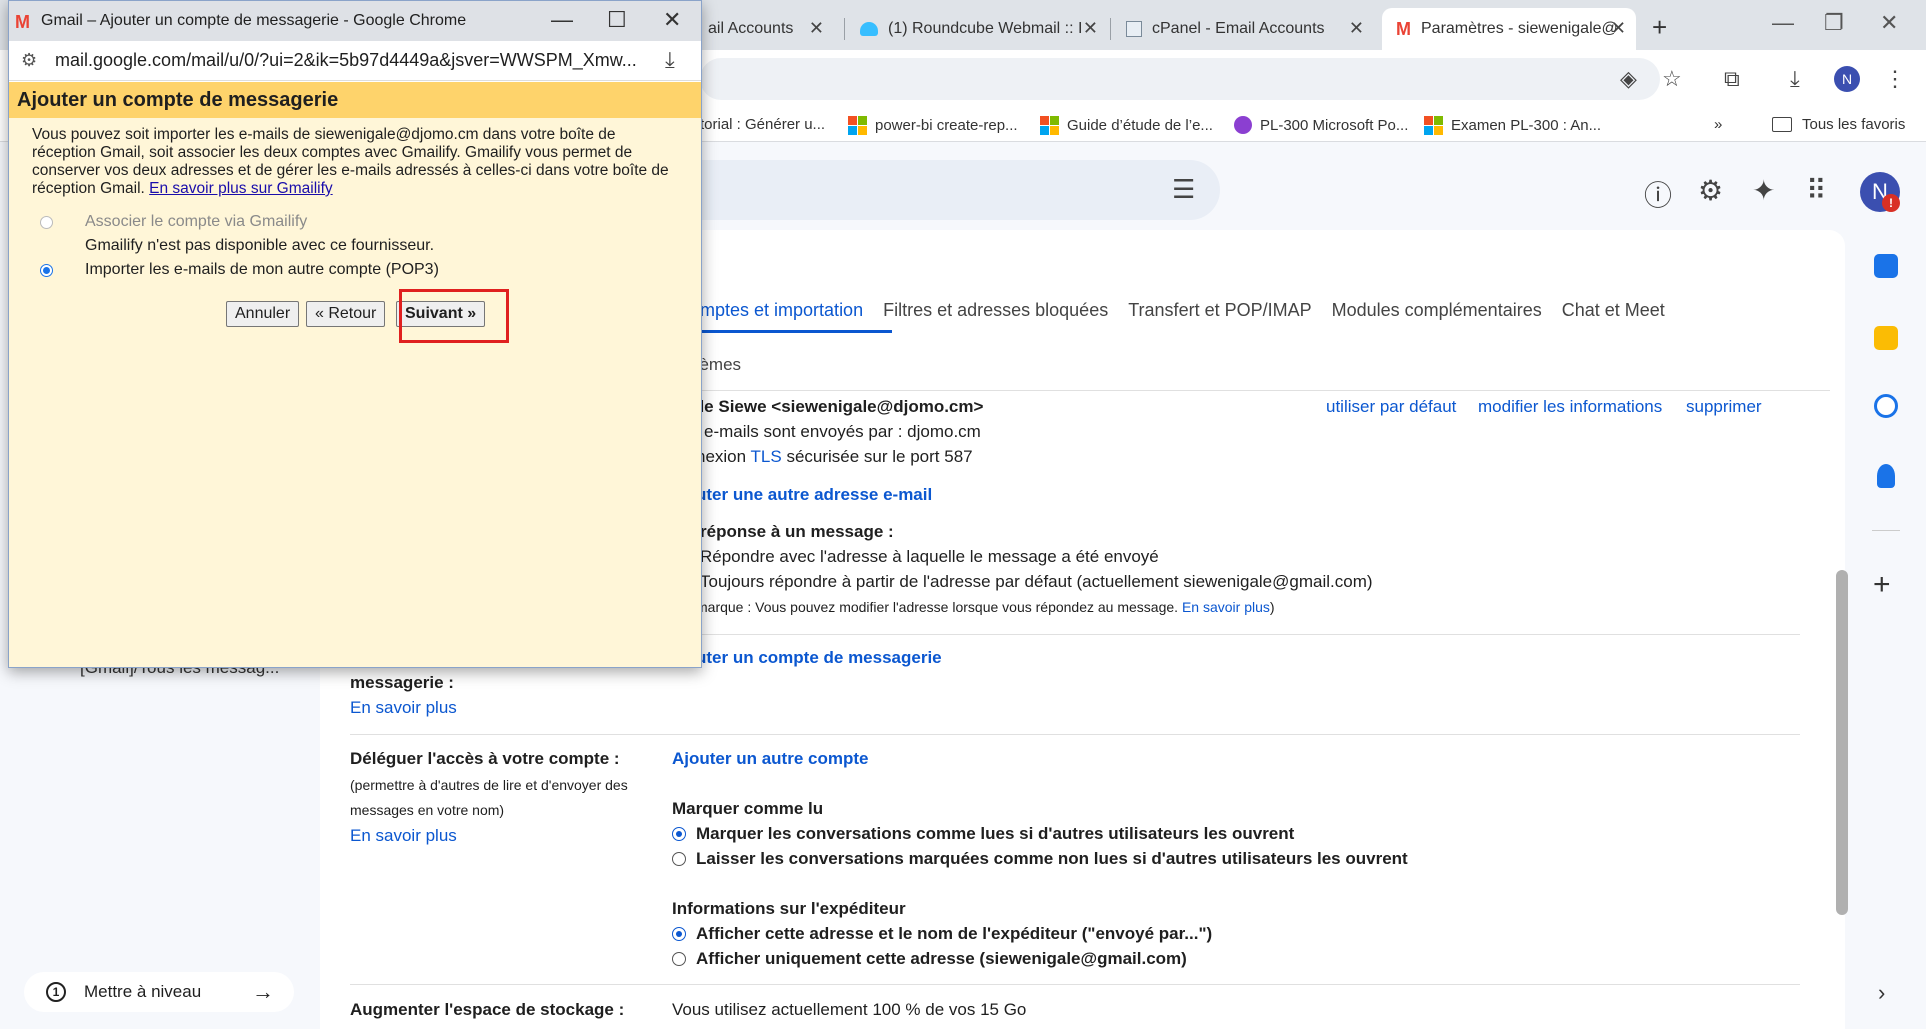  What do you see at coordinates (487, 1009) in the screenshot?
I see `storage-heading: Augmenter l'espace de stockage :` at bounding box center [487, 1009].